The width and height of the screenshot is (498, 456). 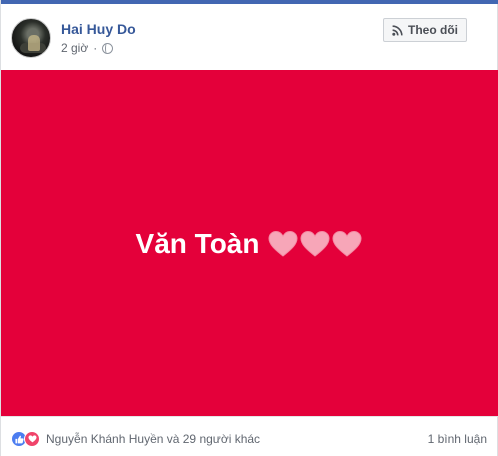 I want to click on timestamp: 2 giờ, so click(x=74, y=48).